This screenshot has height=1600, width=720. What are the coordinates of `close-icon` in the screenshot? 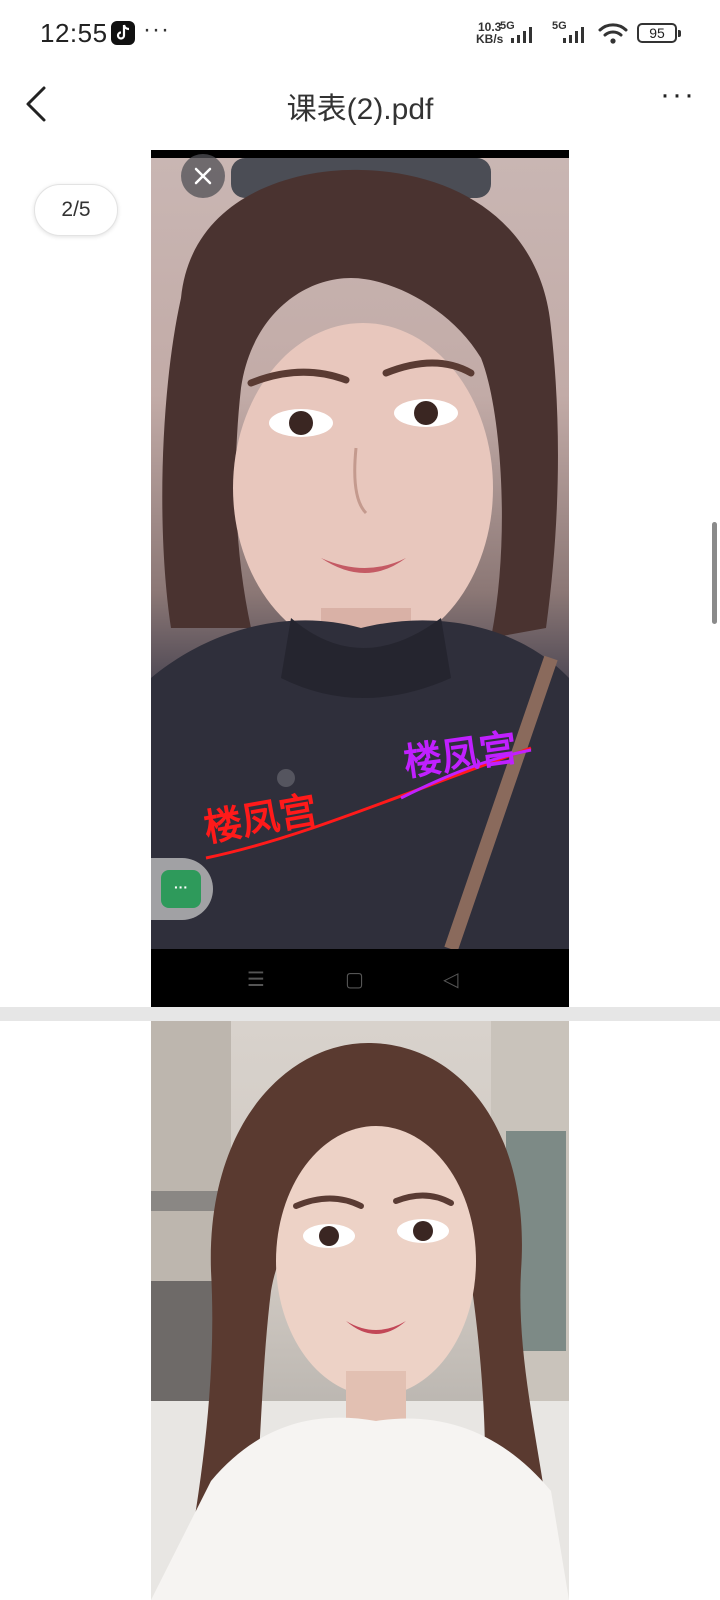 It's located at (203, 176).